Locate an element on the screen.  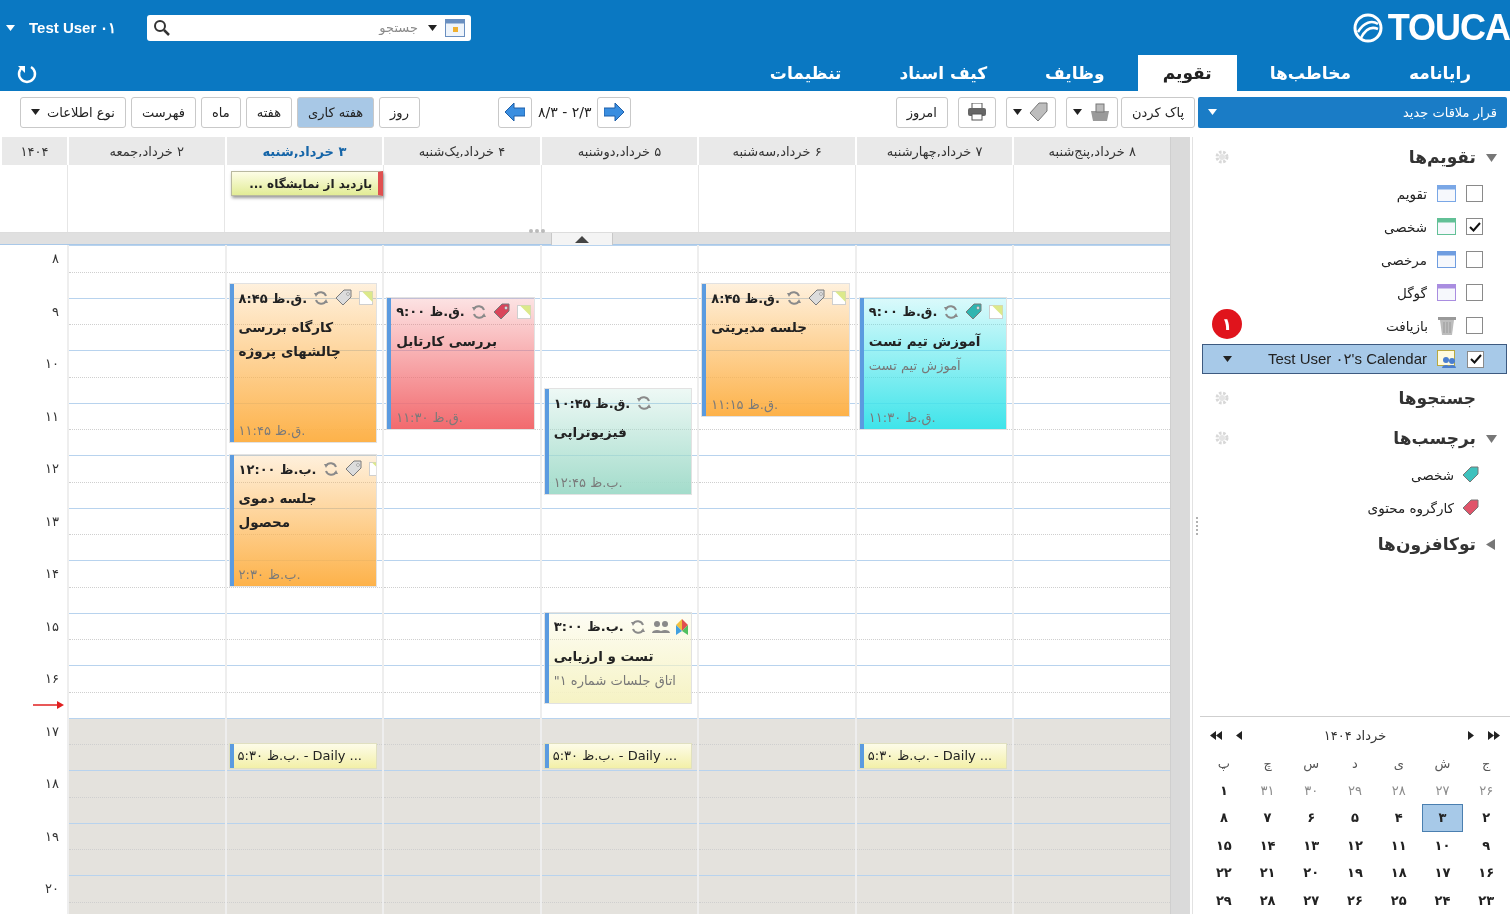
nav-tab: تقویم is located at coordinates (1187, 73).